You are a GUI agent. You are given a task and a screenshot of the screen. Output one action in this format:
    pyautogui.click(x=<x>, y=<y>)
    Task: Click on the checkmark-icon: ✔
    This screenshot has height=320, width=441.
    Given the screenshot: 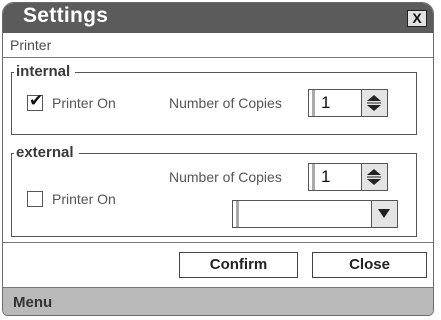 What is the action you would take?
    pyautogui.click(x=36, y=100)
    